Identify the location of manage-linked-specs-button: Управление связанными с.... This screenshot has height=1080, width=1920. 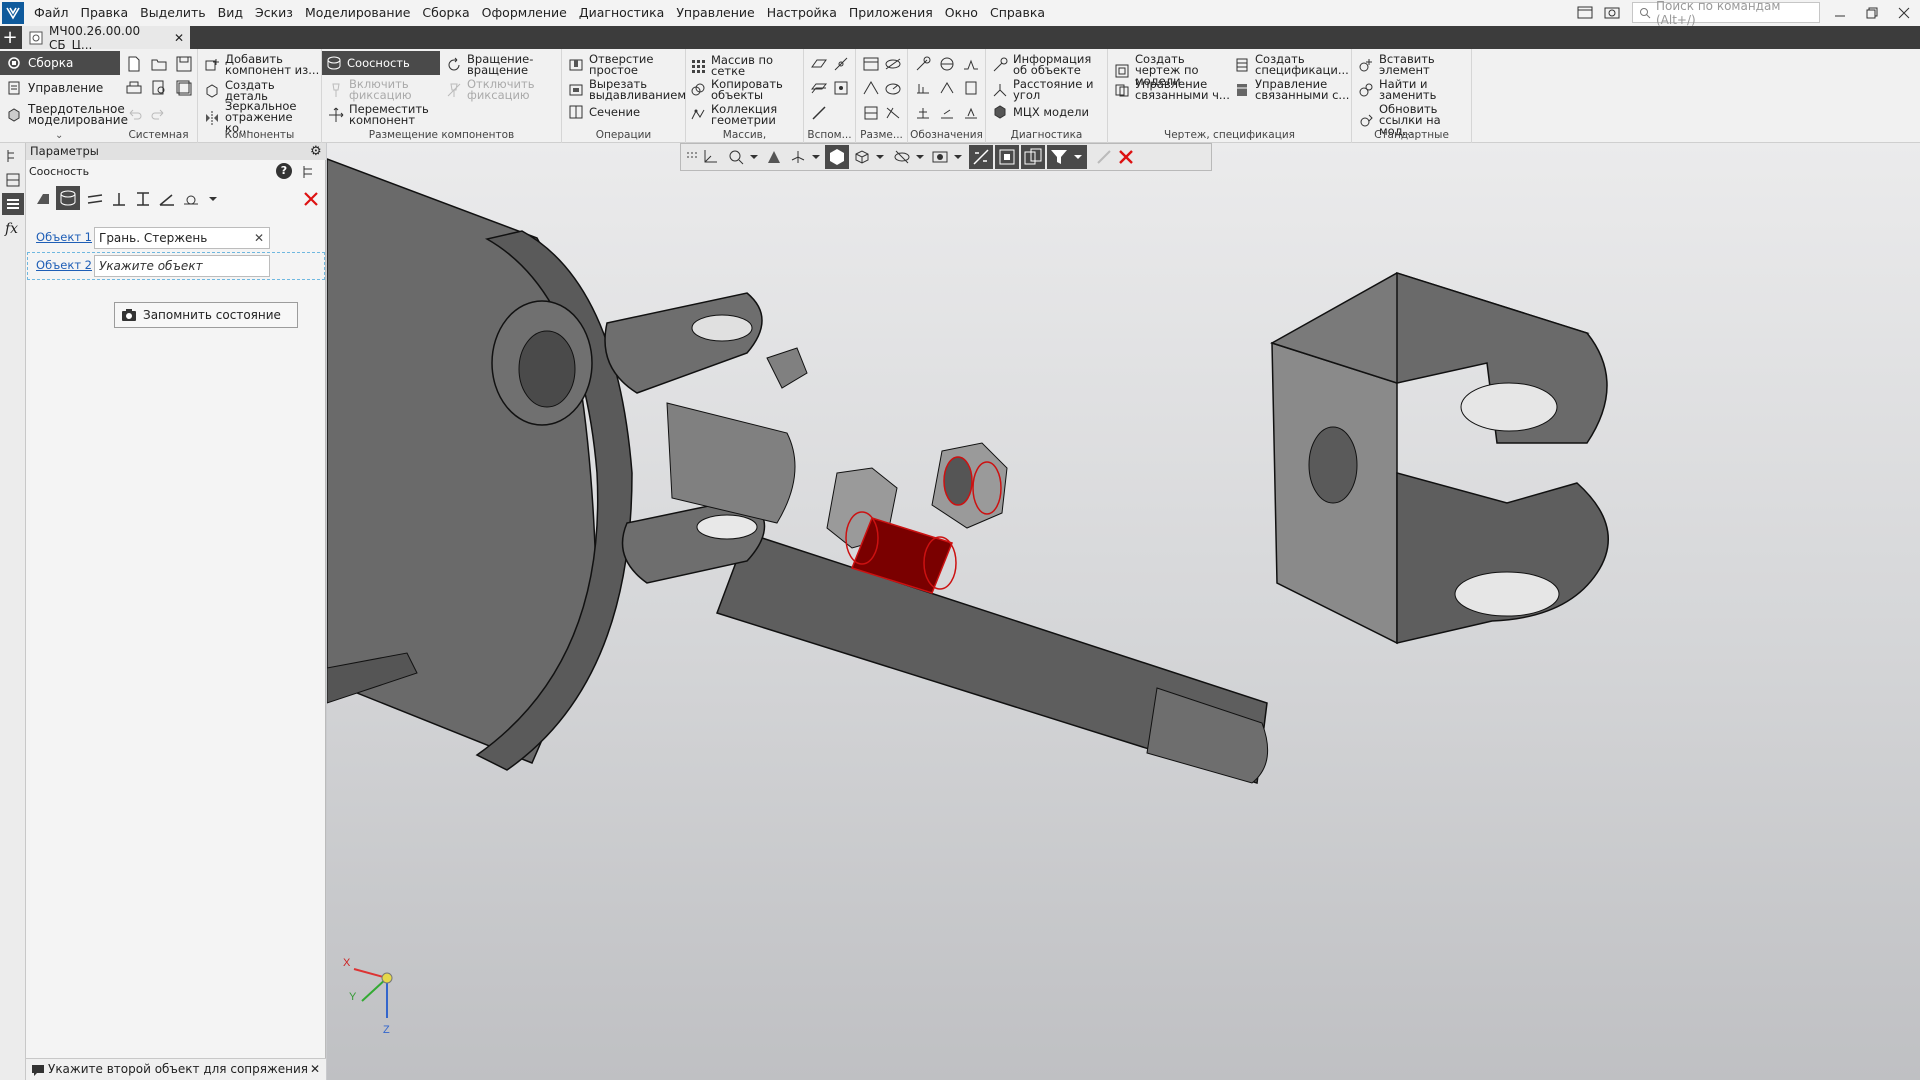
(1292, 89).